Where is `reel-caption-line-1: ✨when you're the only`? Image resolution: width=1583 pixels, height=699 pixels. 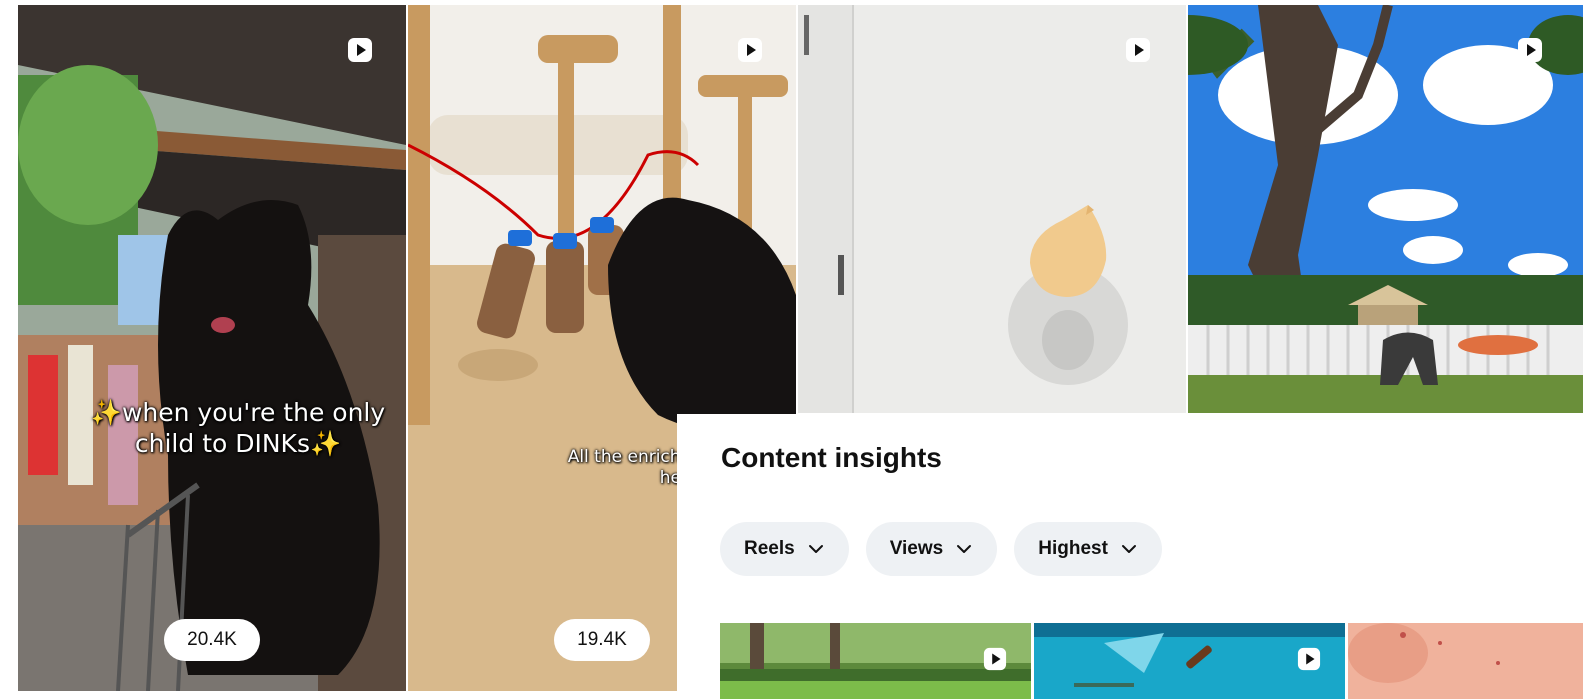
reel-caption-line-1: ✨when you're the only is located at coordinates (238, 412).